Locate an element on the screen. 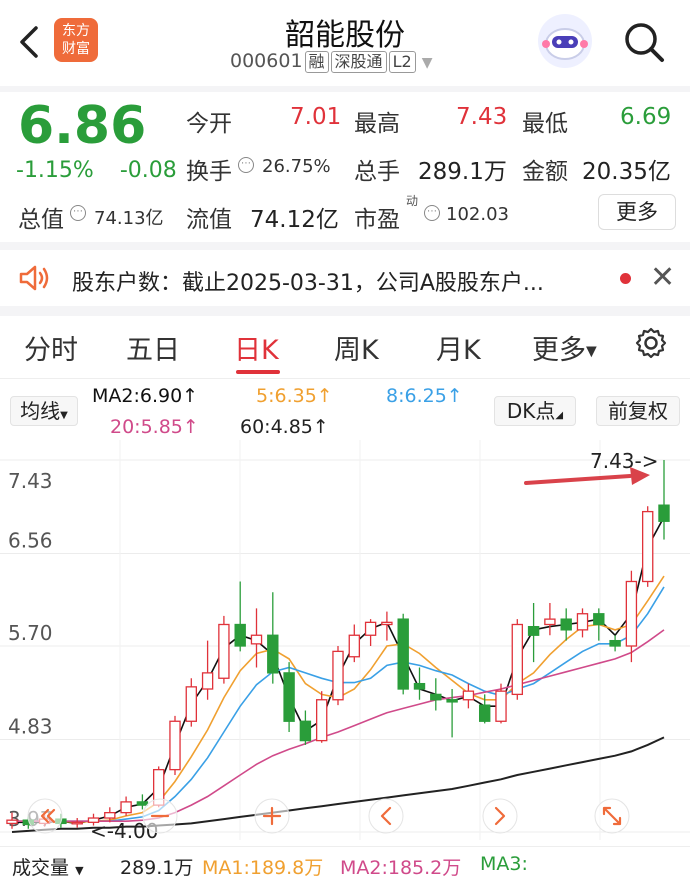  change-percent: -1.15% is located at coordinates (55, 170).